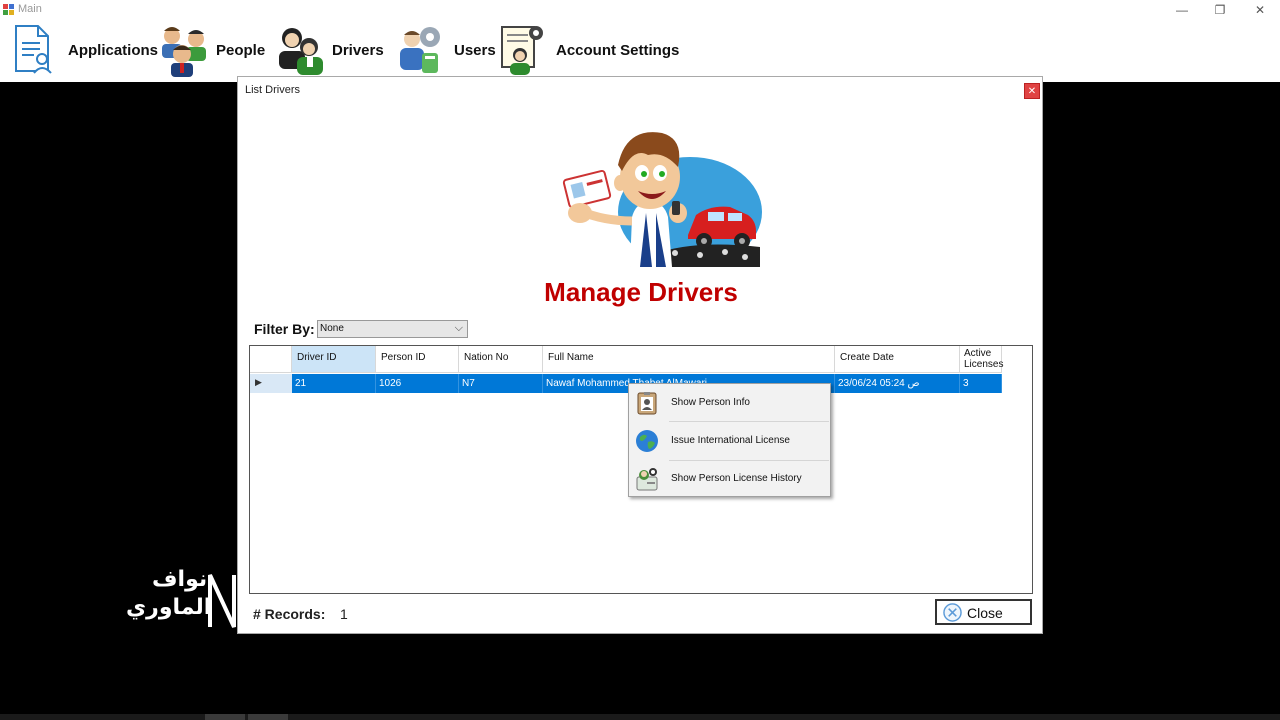  I want to click on watermark-line2: الماوري, so click(169, 607).